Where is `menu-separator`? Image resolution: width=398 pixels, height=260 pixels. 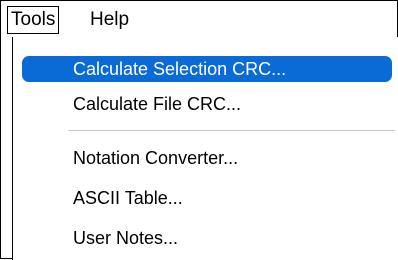 menu-separator is located at coordinates (231, 130).